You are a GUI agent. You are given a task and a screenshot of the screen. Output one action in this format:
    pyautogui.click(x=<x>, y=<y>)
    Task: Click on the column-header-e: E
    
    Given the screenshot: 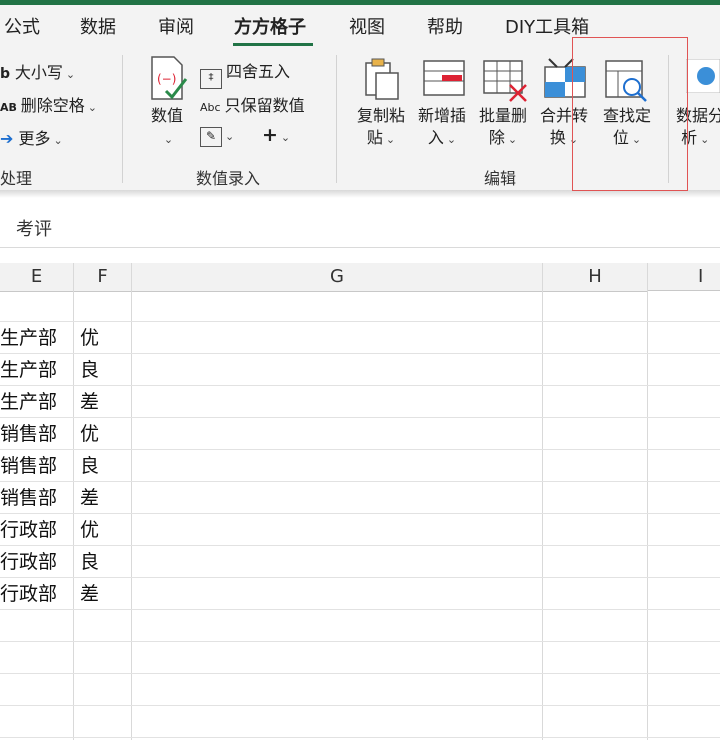 What is the action you would take?
    pyautogui.click(x=36, y=277)
    